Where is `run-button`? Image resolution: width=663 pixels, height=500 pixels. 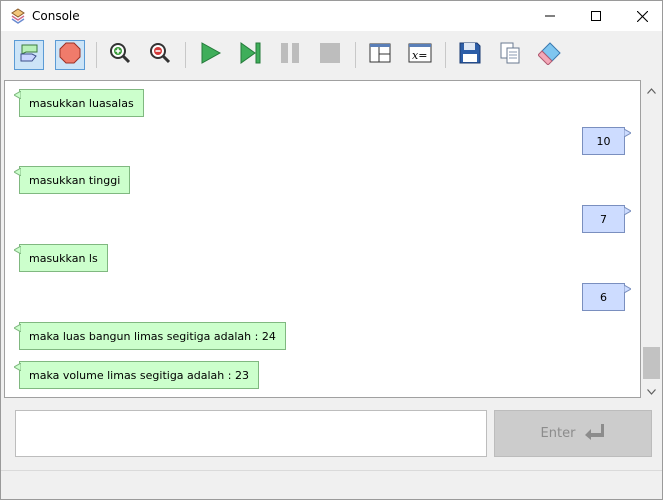
run-button is located at coordinates (210, 55).